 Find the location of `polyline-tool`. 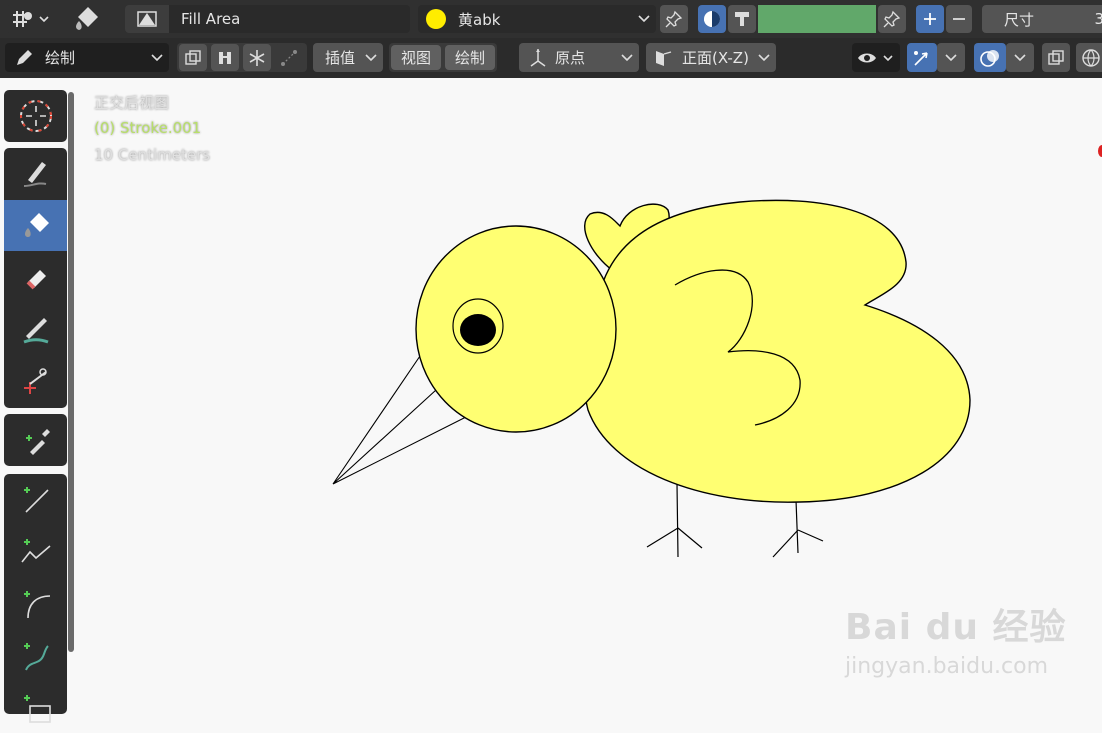

polyline-tool is located at coordinates (35, 551).